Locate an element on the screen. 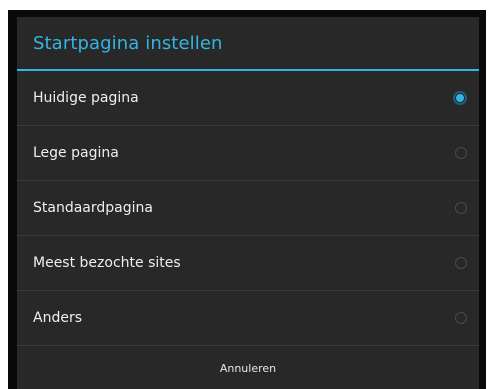 The image size is (492, 389). option-label: Standaardpagina is located at coordinates (93, 208).